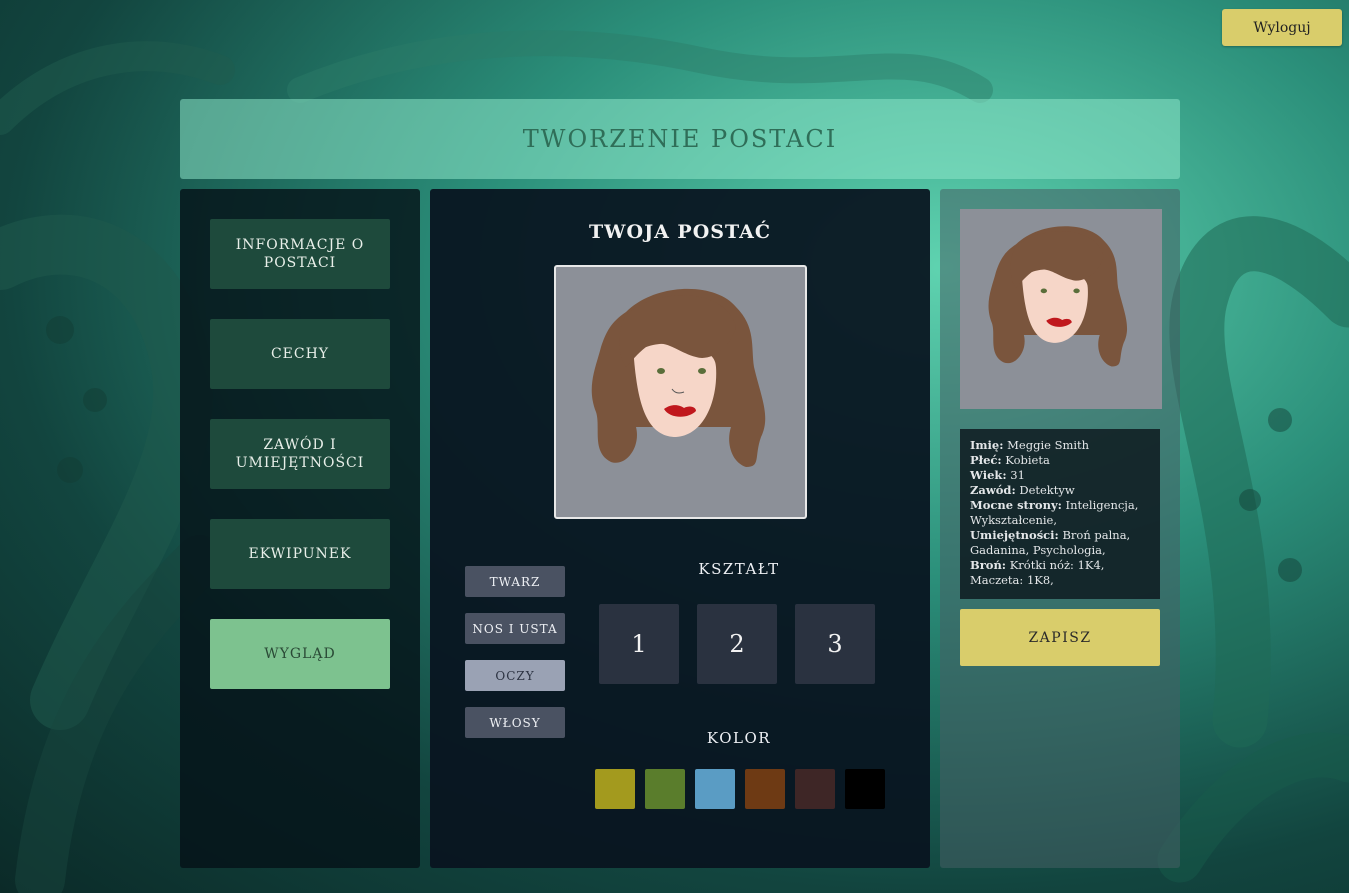 The image size is (1349, 893). Describe the element at coordinates (739, 738) in the screenshot. I see `color-label: KOLOR` at that location.